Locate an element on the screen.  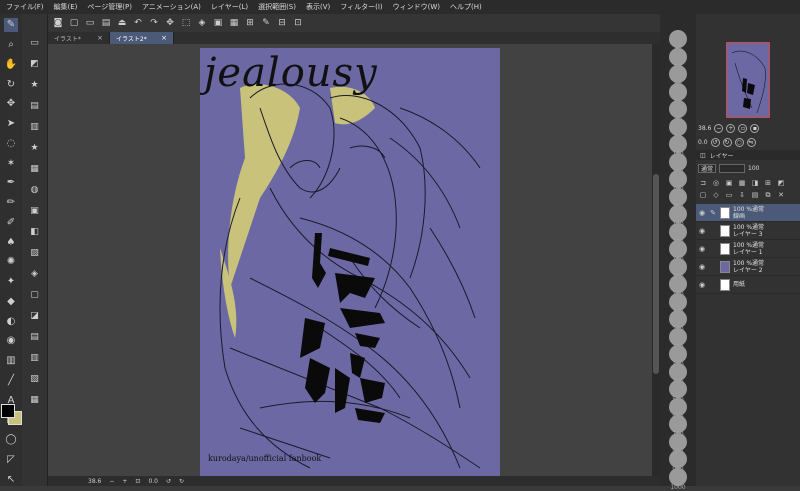
subtool-icon: ▣ is located at coordinates (35, 211).